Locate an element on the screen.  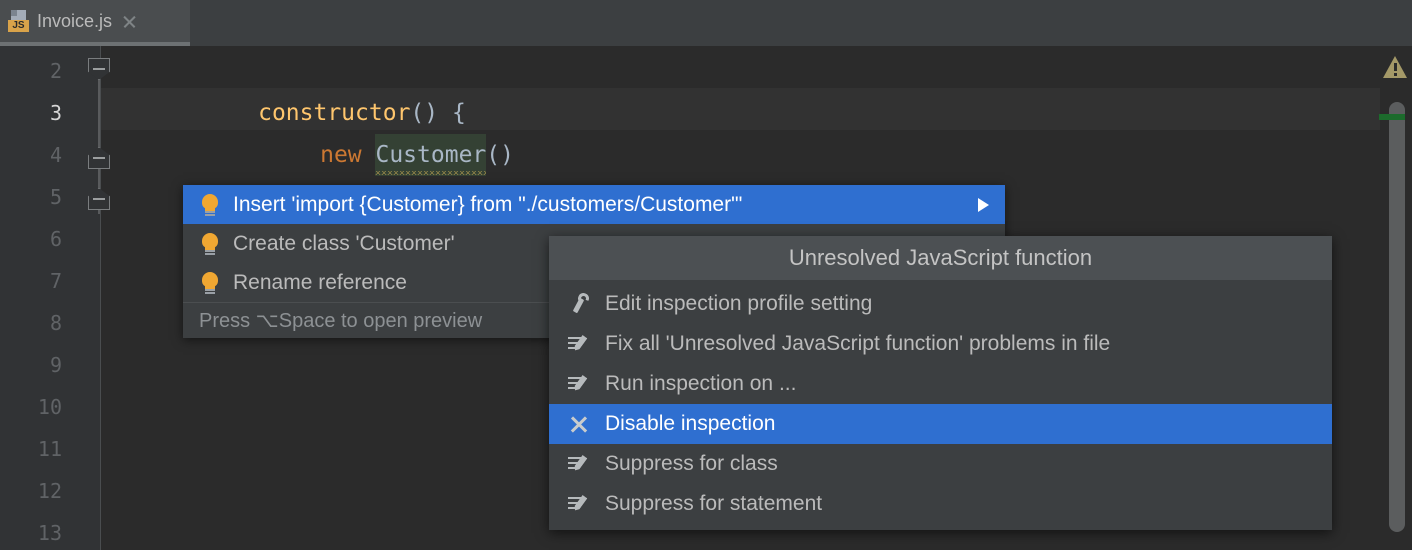
line-number: 6 is located at coordinates (55, 239).